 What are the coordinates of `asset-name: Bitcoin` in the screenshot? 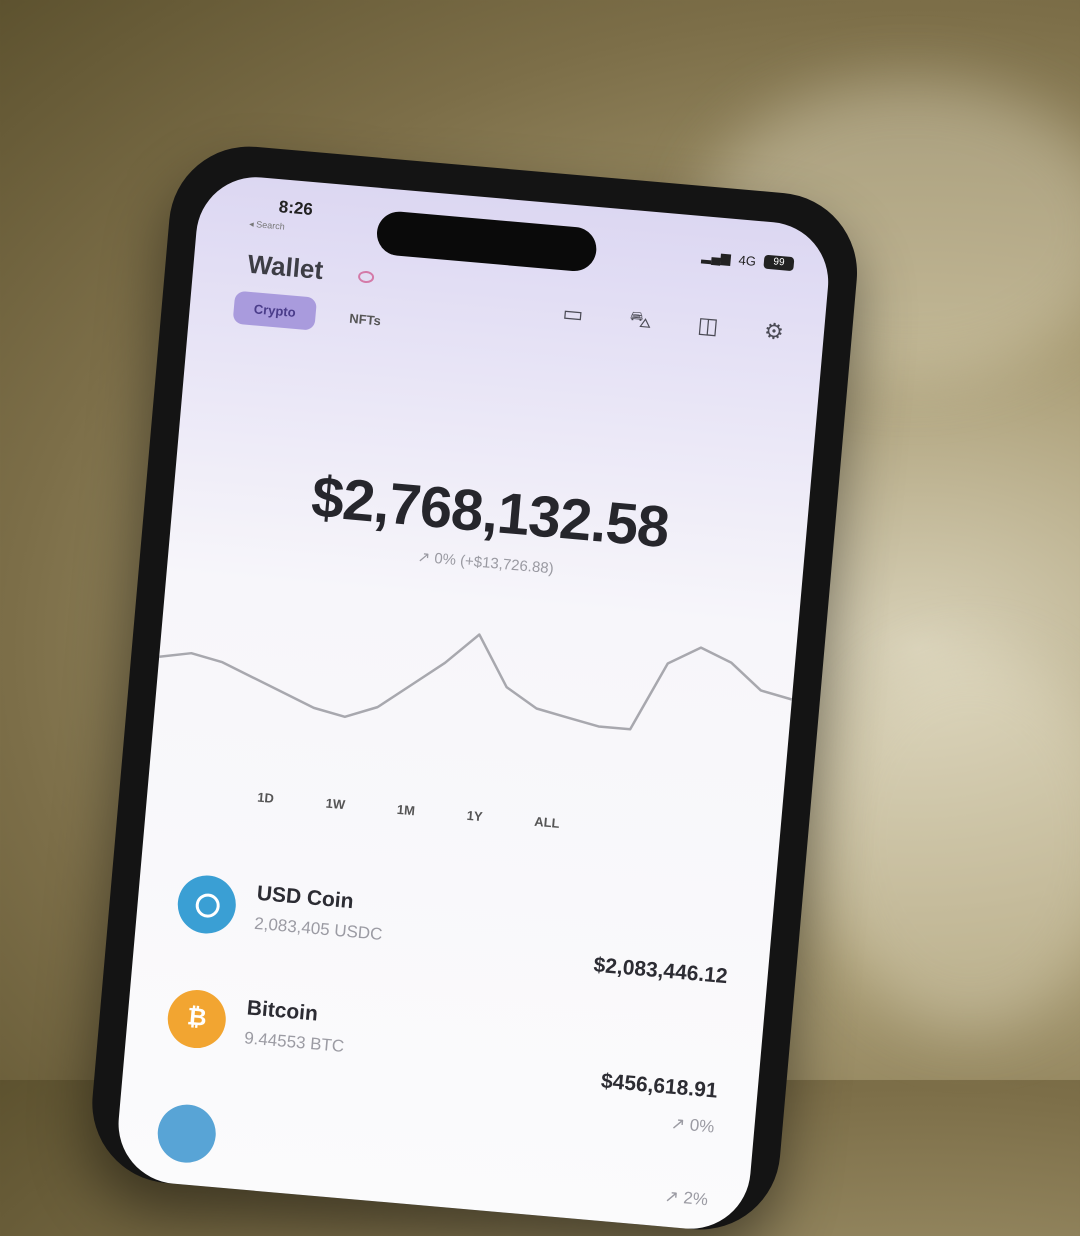 It's located at (282, 1011).